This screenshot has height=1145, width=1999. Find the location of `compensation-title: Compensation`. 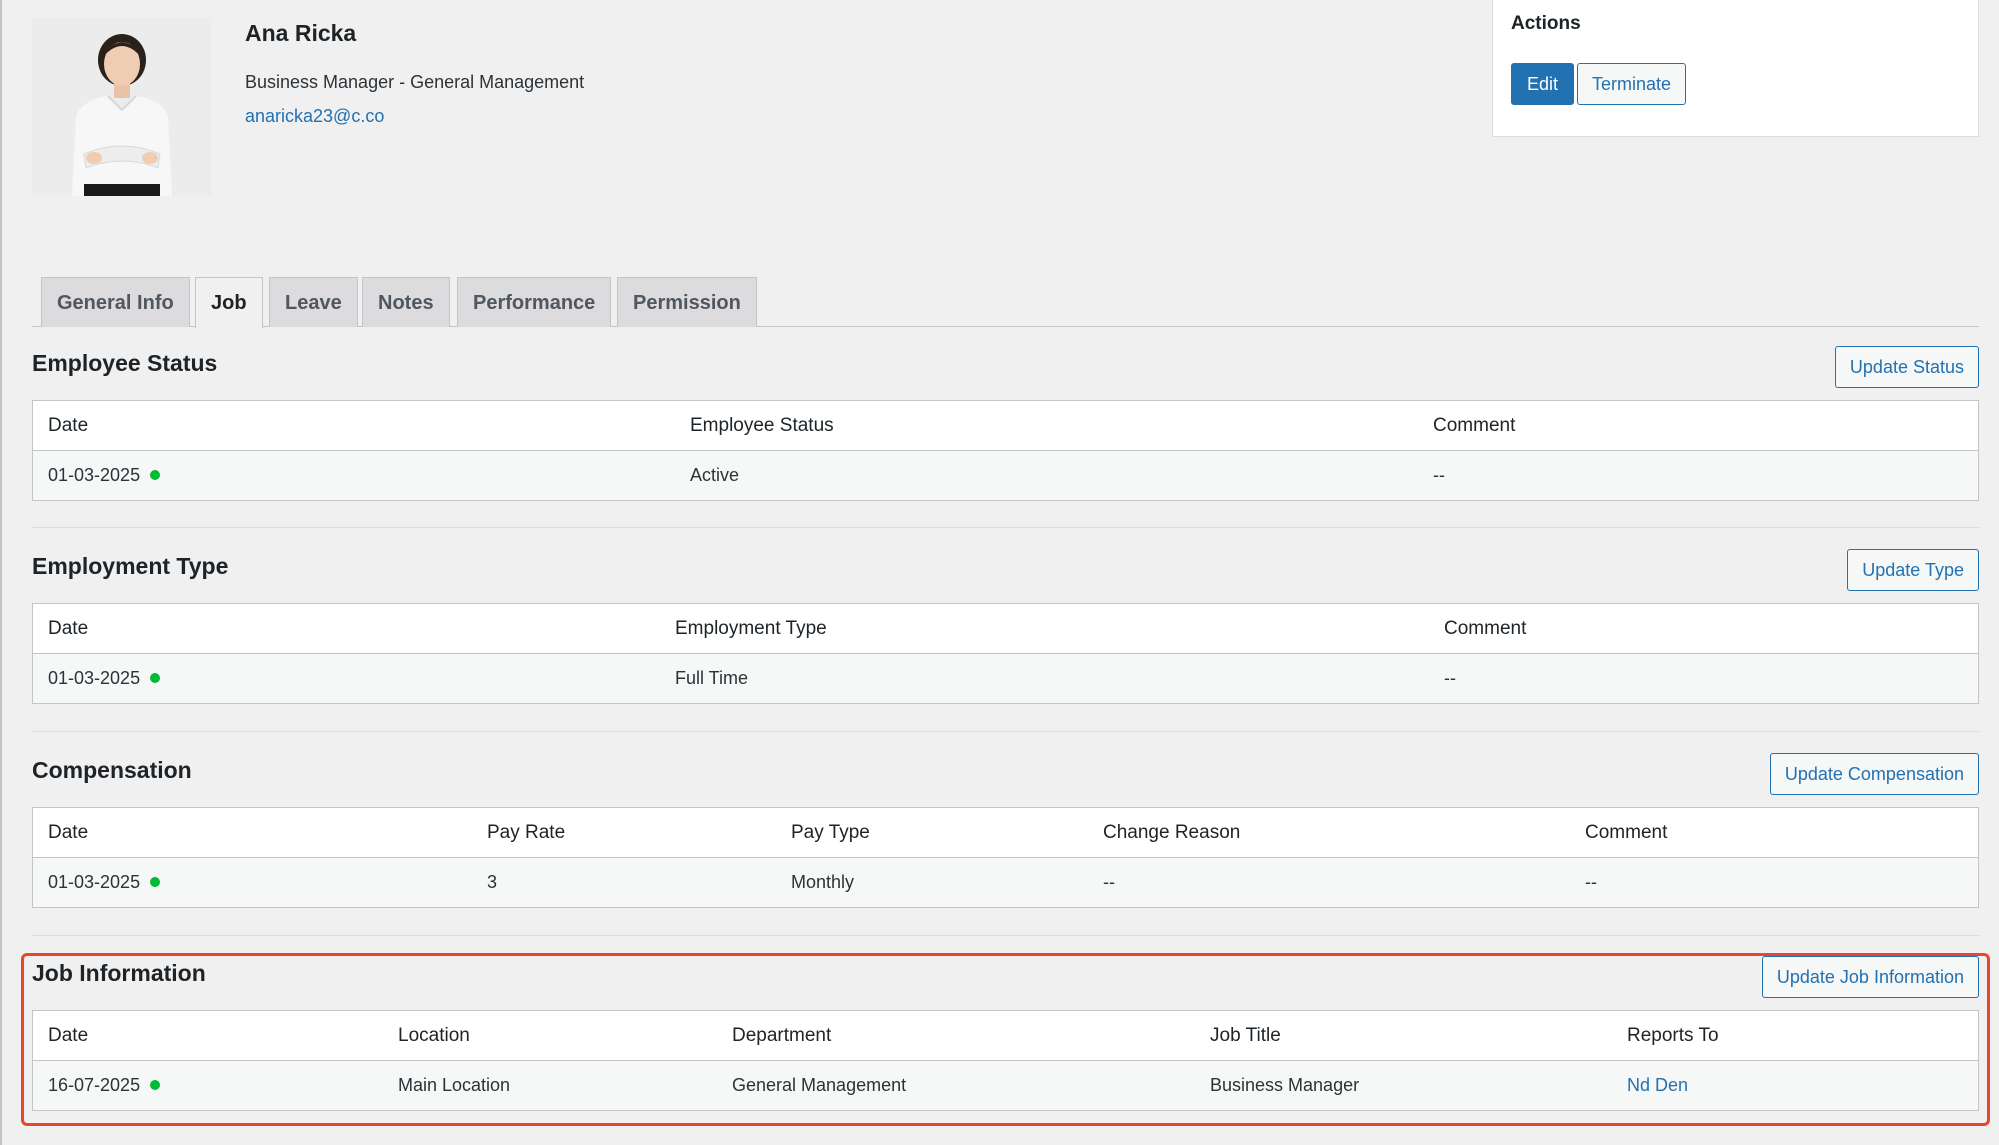

compensation-title: Compensation is located at coordinates (112, 770).